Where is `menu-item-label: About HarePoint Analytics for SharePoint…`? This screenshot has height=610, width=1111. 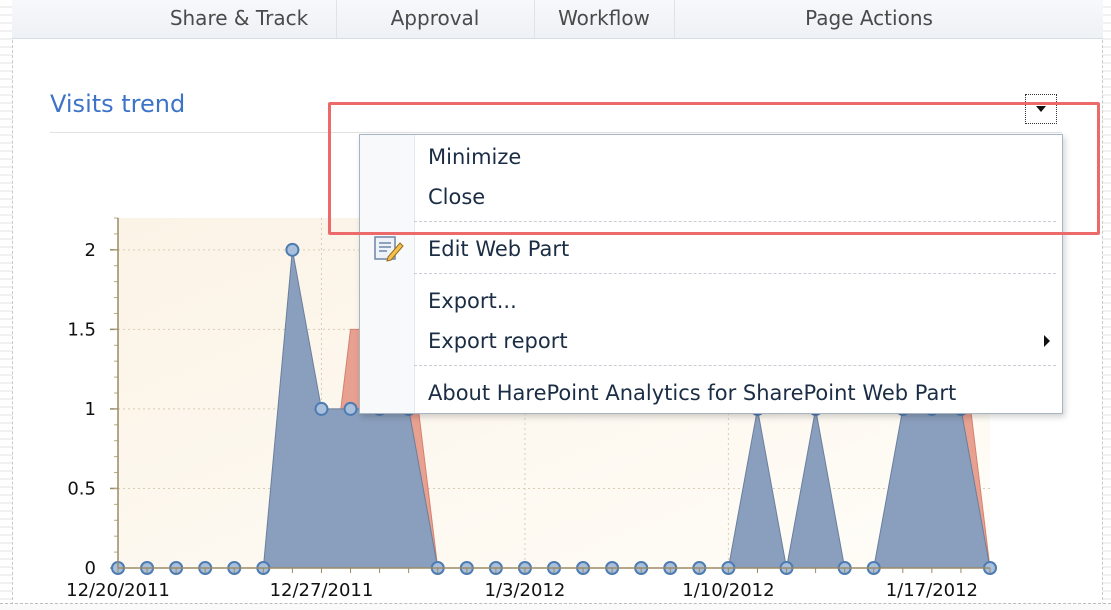 menu-item-label: About HarePoint Analytics for SharePoint… is located at coordinates (692, 393).